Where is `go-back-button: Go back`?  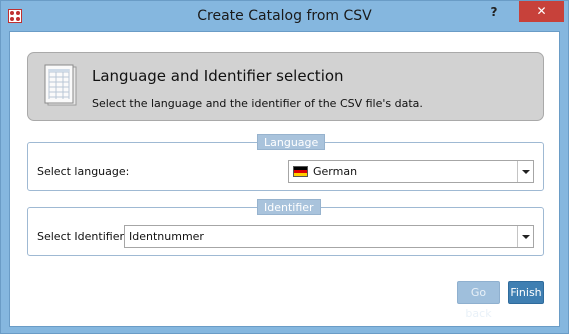
go-back-button: Go back is located at coordinates (478, 300).